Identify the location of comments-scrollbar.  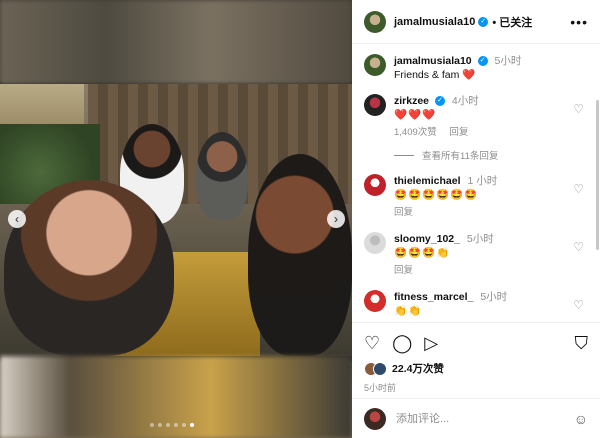
(597, 175).